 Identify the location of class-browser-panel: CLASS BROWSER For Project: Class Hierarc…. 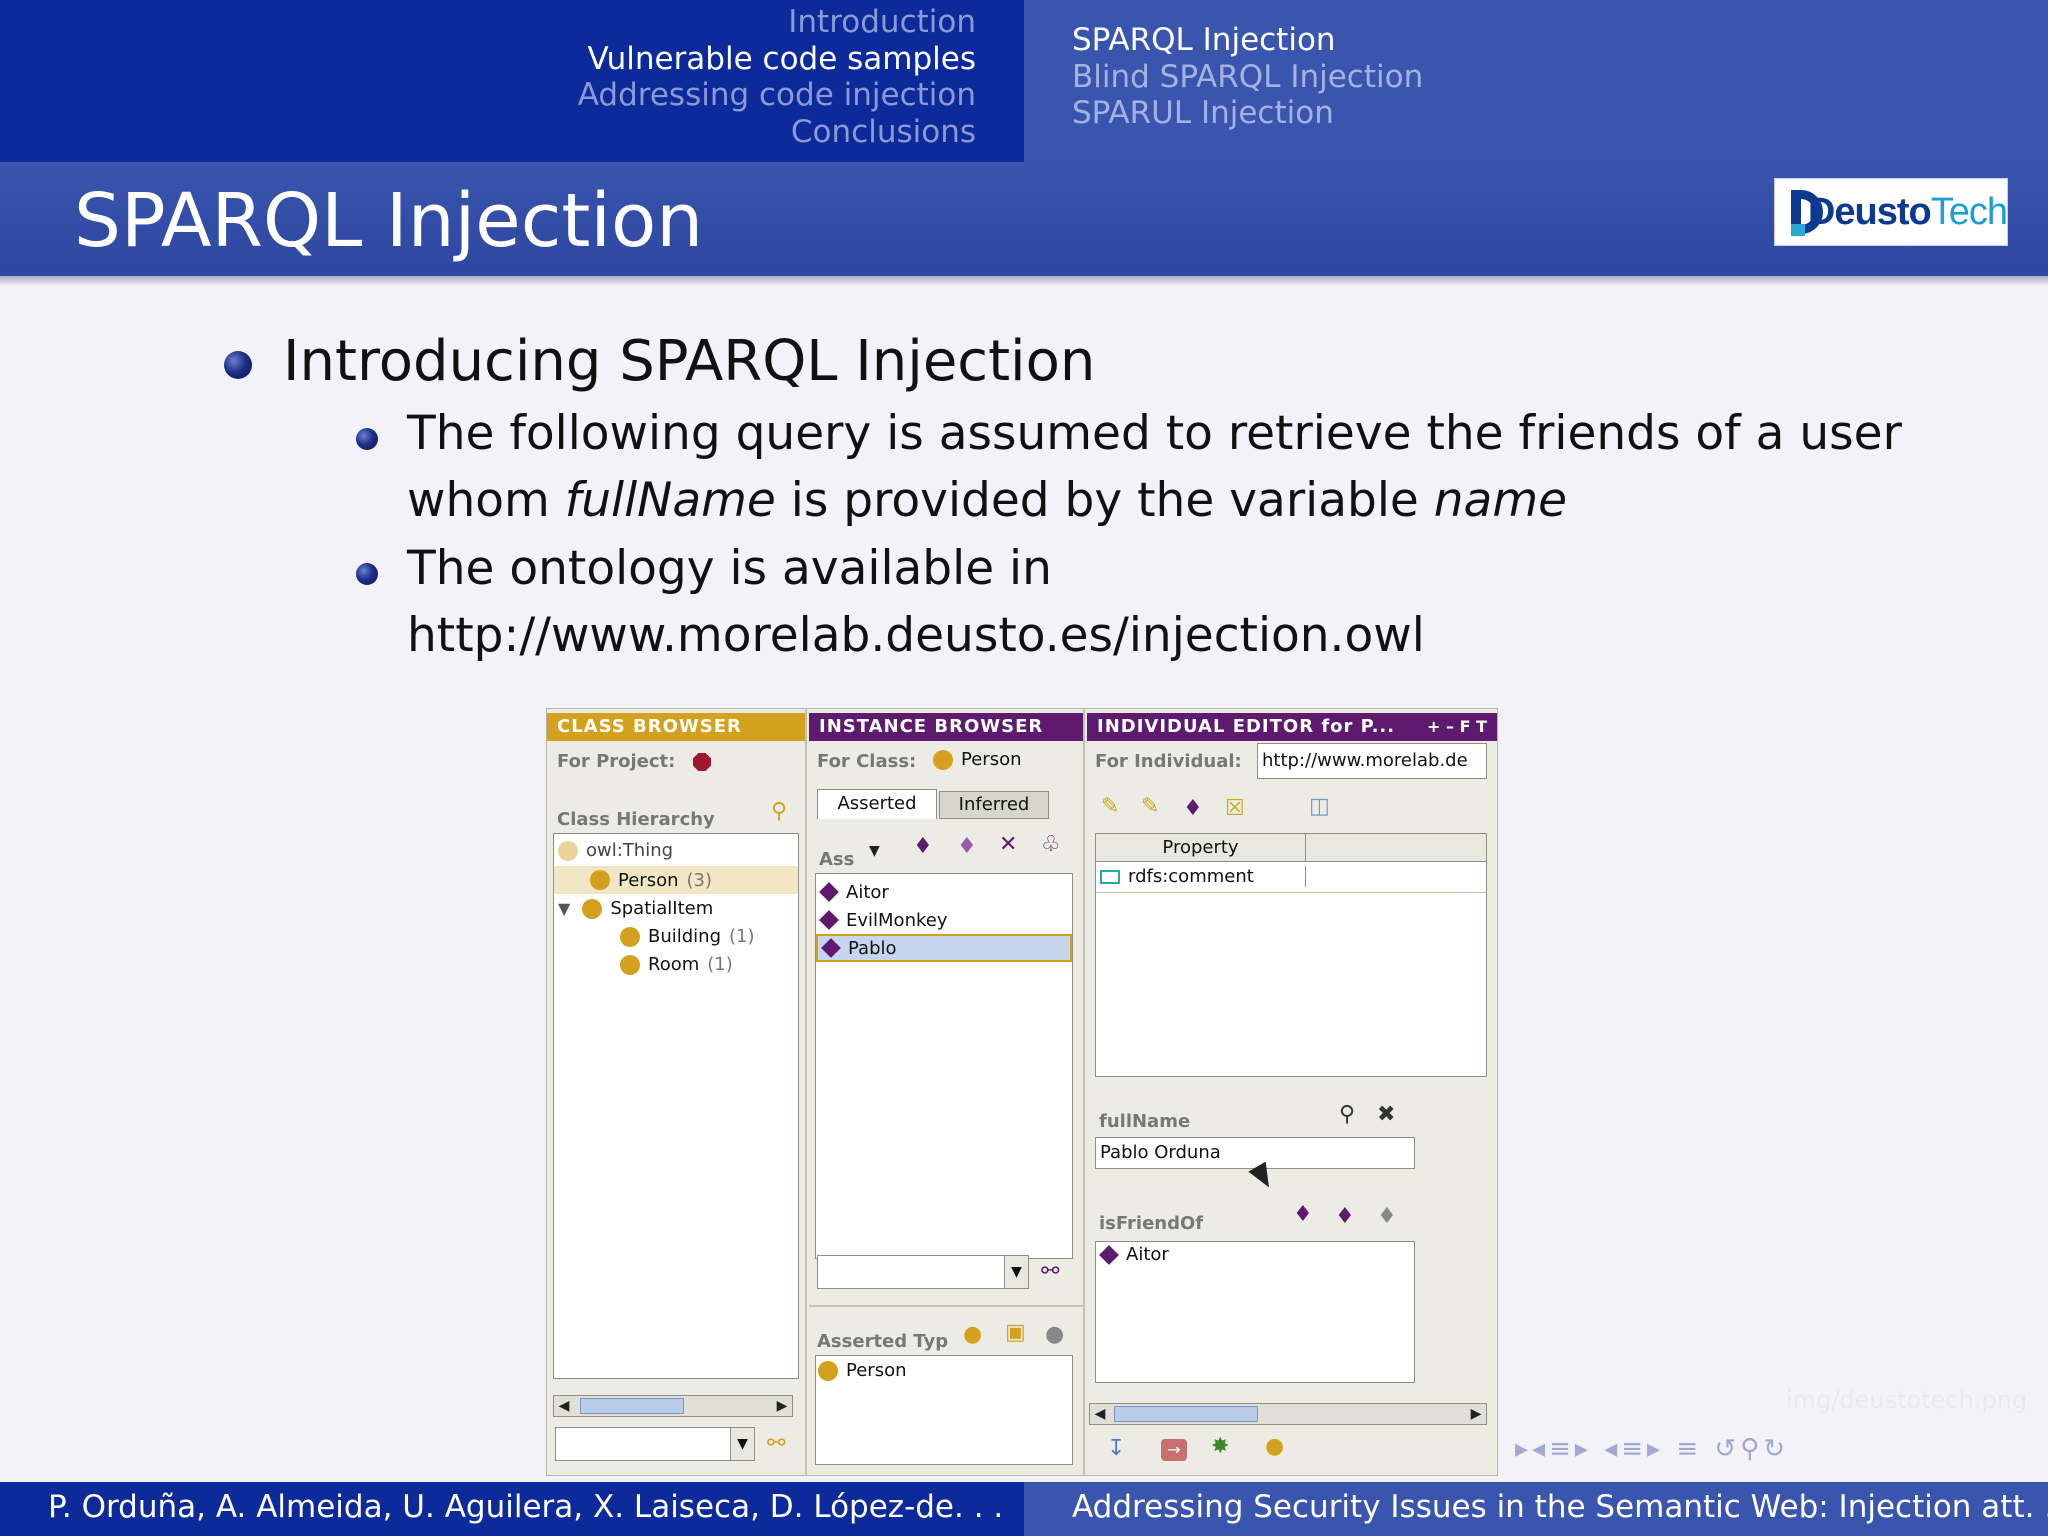
(677, 1092).